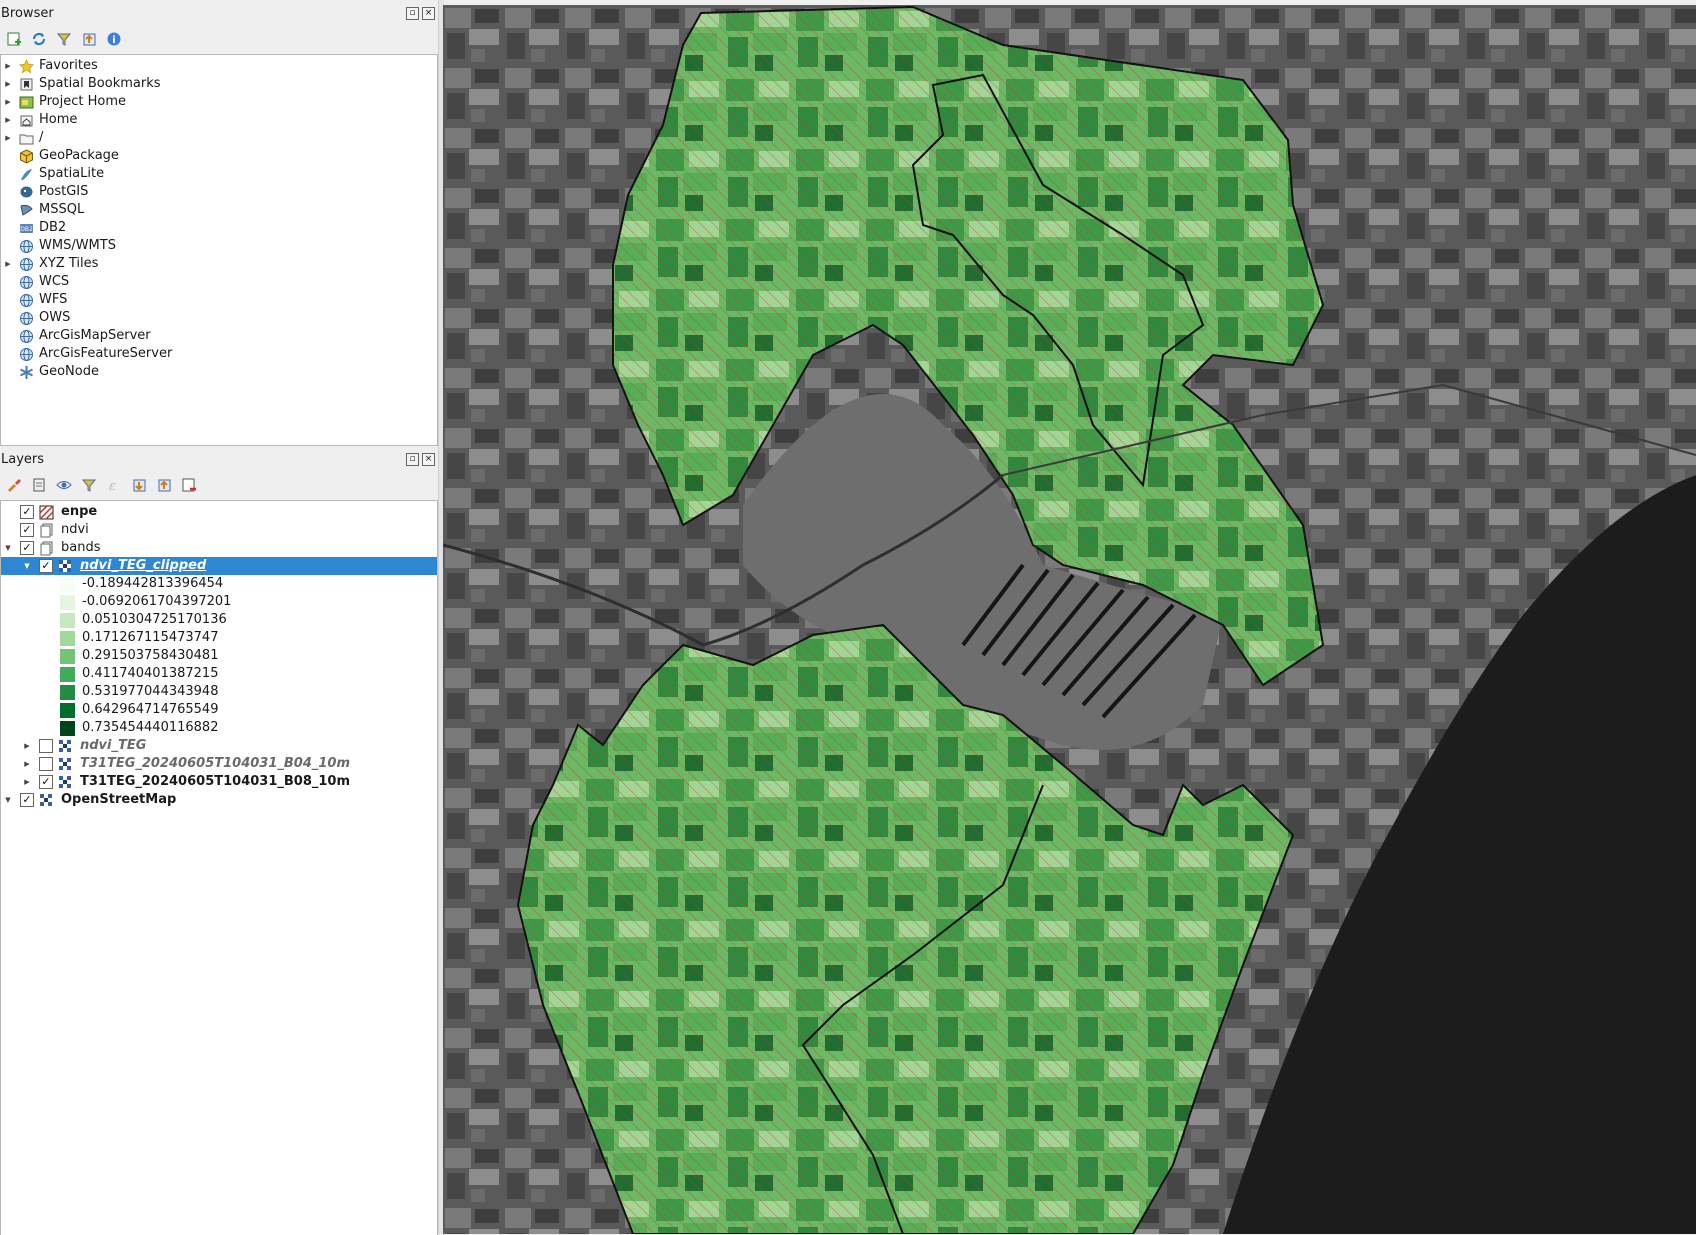  What do you see at coordinates (26, 102) in the screenshot?
I see `project-home-icon` at bounding box center [26, 102].